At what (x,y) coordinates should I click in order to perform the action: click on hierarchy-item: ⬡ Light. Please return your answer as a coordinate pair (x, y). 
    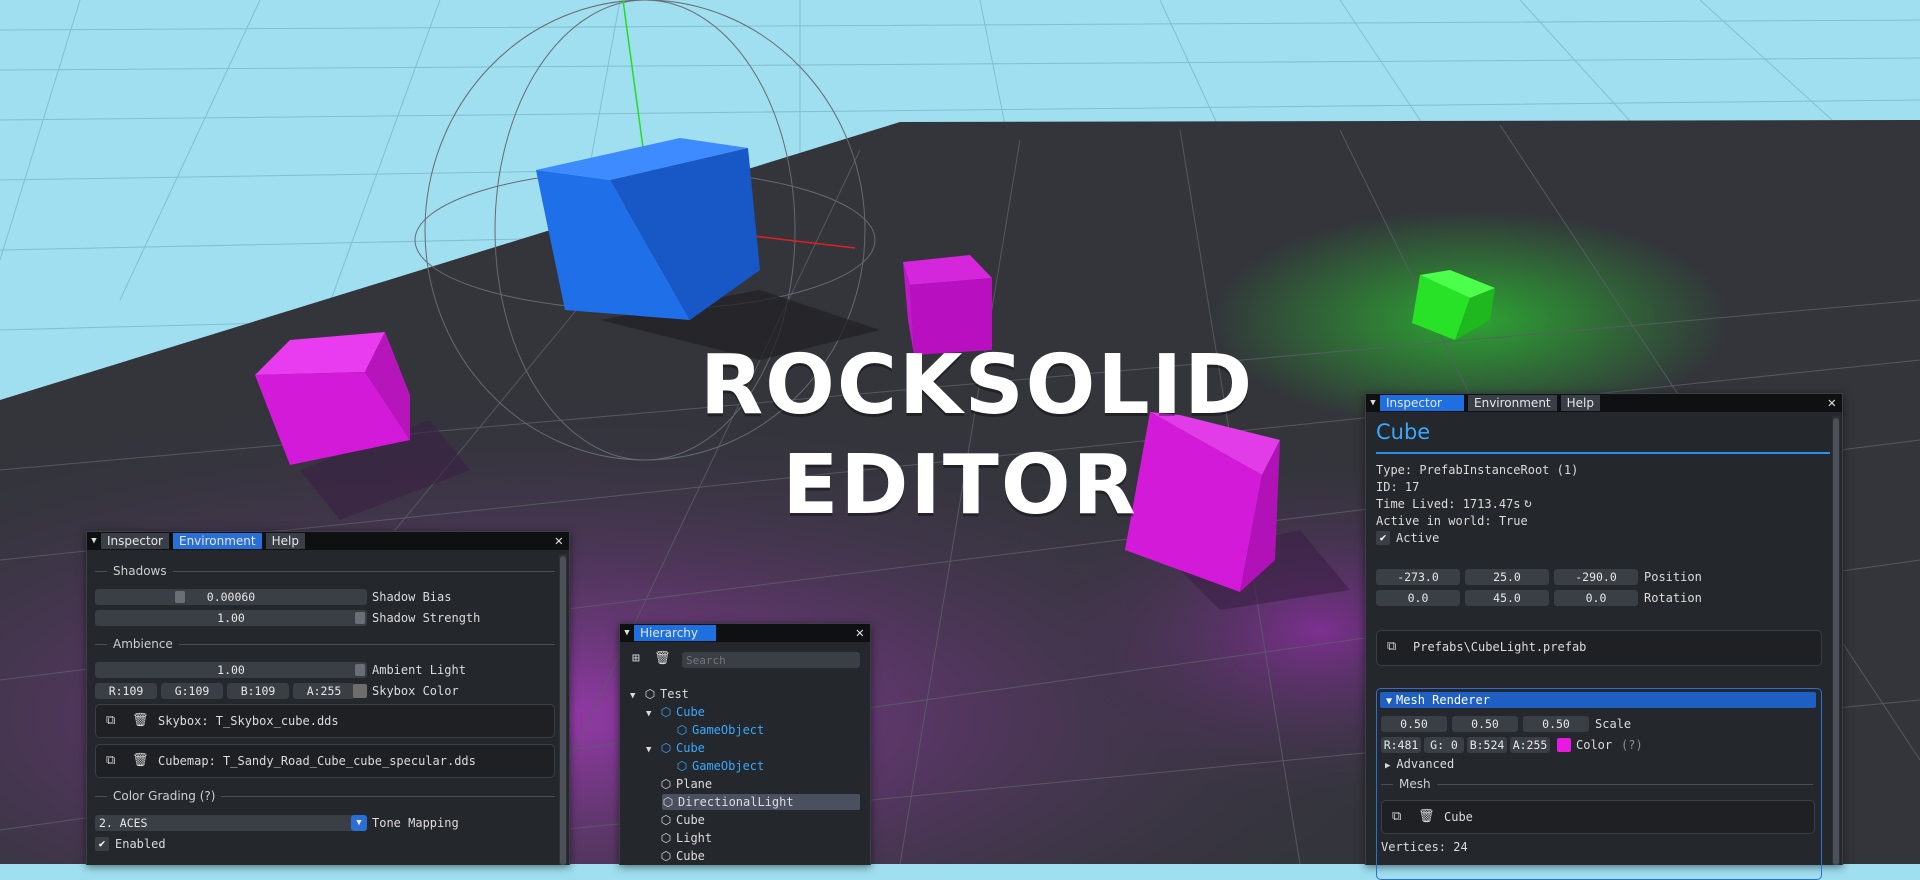
    Looking at the image, I should click on (679, 838).